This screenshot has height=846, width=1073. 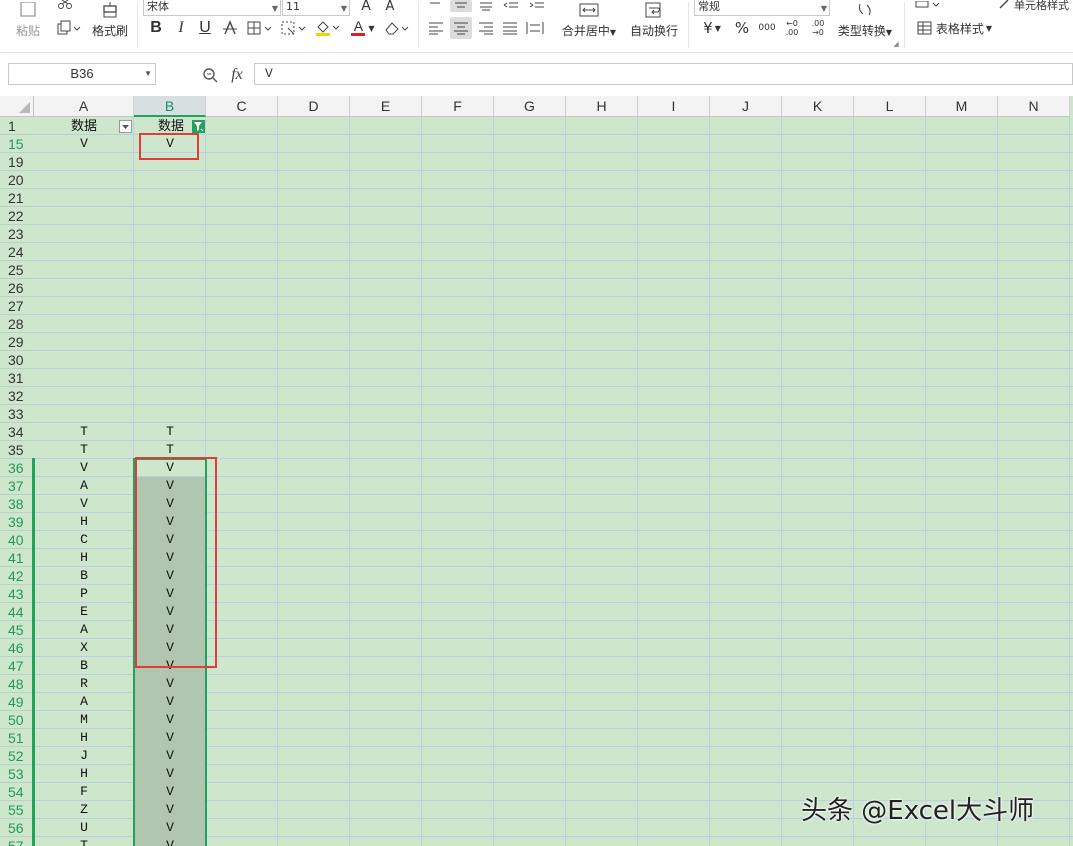 I want to click on clear-format-button, so click(x=397, y=28).